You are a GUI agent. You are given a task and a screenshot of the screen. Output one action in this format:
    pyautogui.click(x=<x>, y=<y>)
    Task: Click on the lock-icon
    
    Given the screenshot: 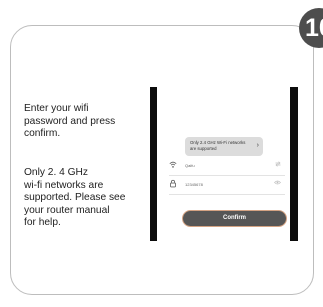 What is the action you would take?
    pyautogui.click(x=173, y=183)
    